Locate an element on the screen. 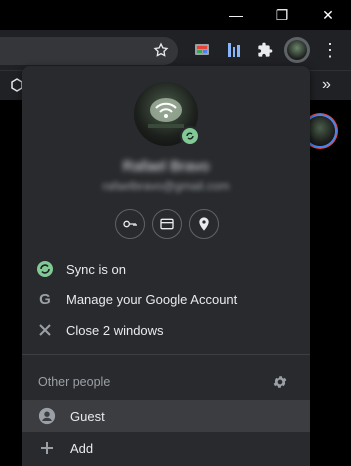  addresses-button is located at coordinates (204, 224).